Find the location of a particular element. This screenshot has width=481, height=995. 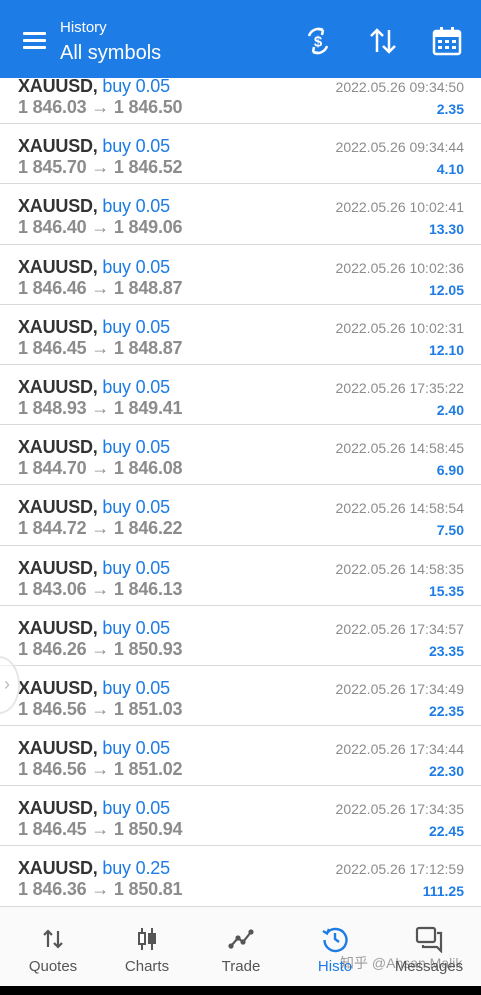

nav-trade: Trade is located at coordinates (241, 947).